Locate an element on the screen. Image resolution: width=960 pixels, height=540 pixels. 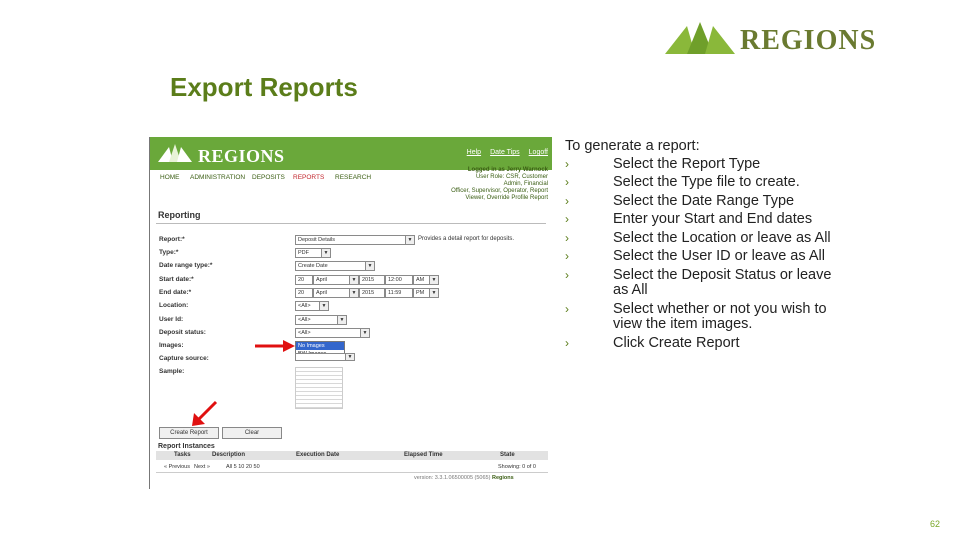
step-text: Select the User ID or leave as All is located at coordinates (719, 256).